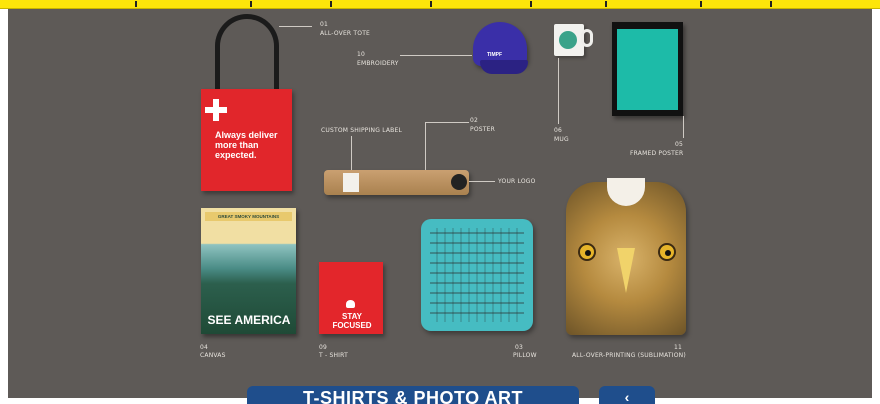 This screenshot has height=404, width=880. What do you see at coordinates (568, 40) in the screenshot?
I see `mug-artwork` at bounding box center [568, 40].